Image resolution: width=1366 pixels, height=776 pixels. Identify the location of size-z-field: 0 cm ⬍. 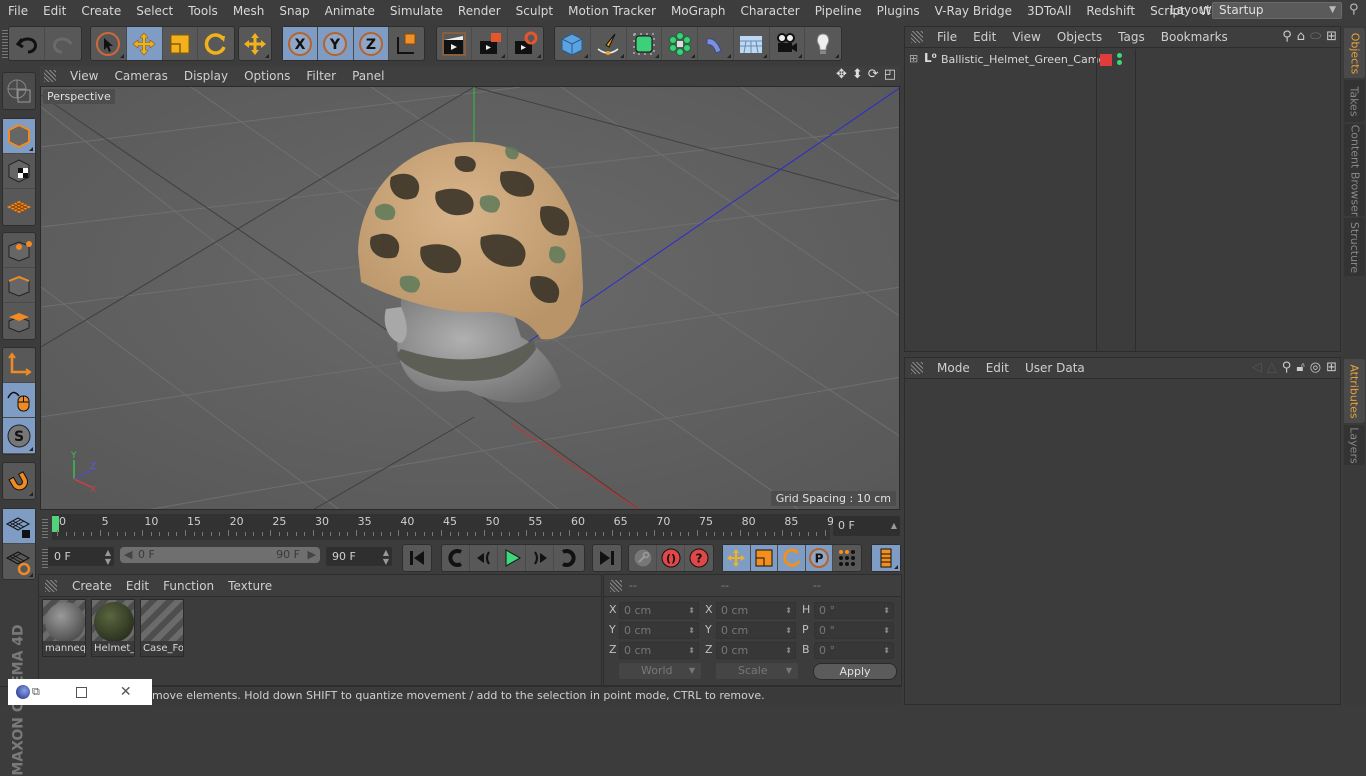
(756, 650).